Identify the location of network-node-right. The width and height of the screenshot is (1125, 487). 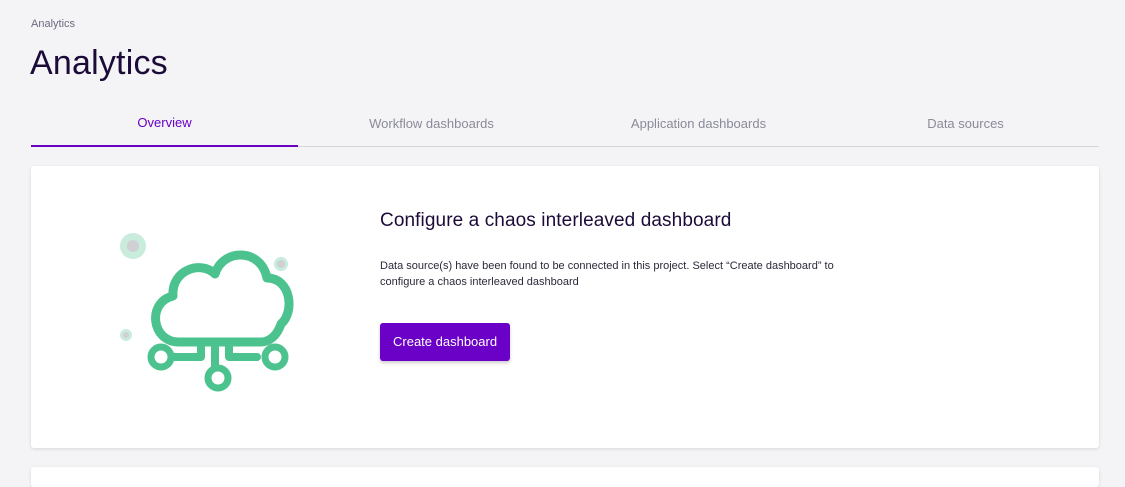
(275, 357).